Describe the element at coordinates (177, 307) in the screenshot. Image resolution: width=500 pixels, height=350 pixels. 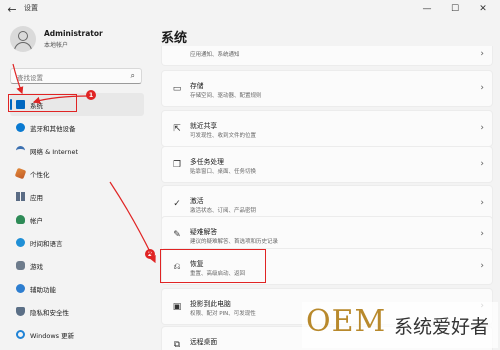
I see `projection-icon: ▣` at that location.